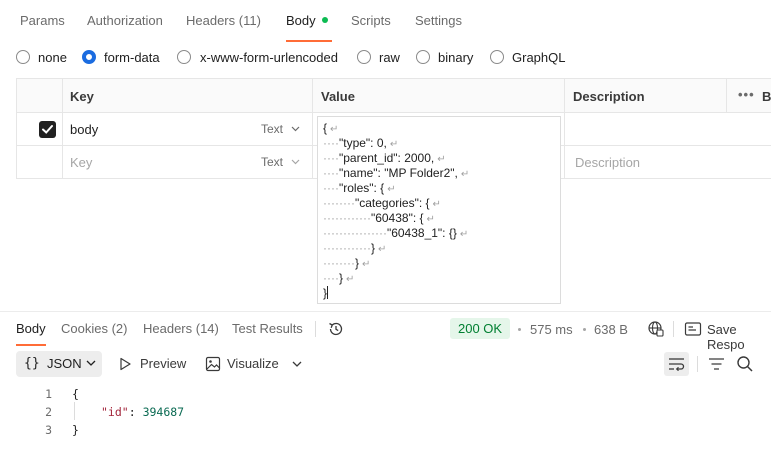 The height and width of the screenshot is (475, 771). Describe the element at coordinates (132, 57) in the screenshot. I see `radio-form-data-label: form-data` at that location.